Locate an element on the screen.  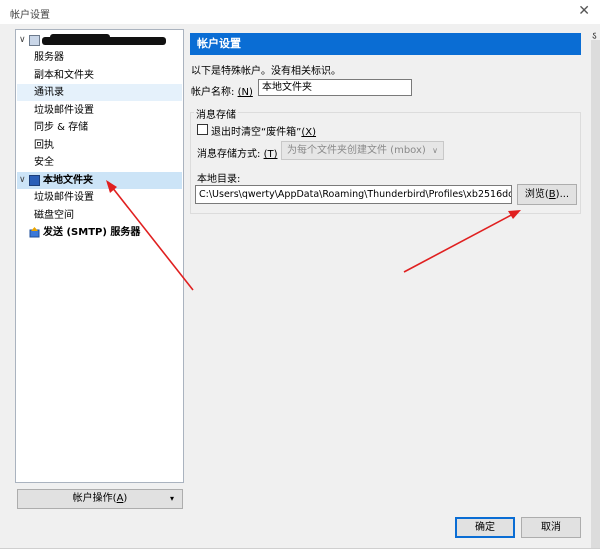
local-directory-label: 本地目录: is located at coordinates (219, 179).